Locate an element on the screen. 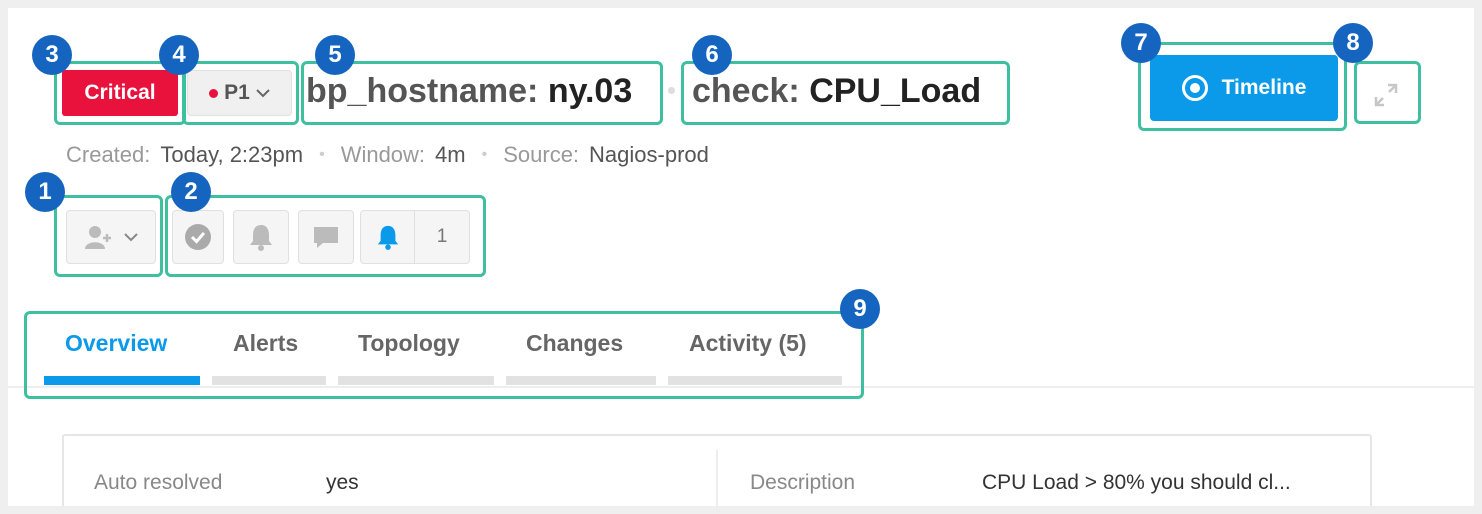 Image resolution: width=1482 pixels, height=514 pixels. subscribe-button-group: 1 is located at coordinates (415, 237).